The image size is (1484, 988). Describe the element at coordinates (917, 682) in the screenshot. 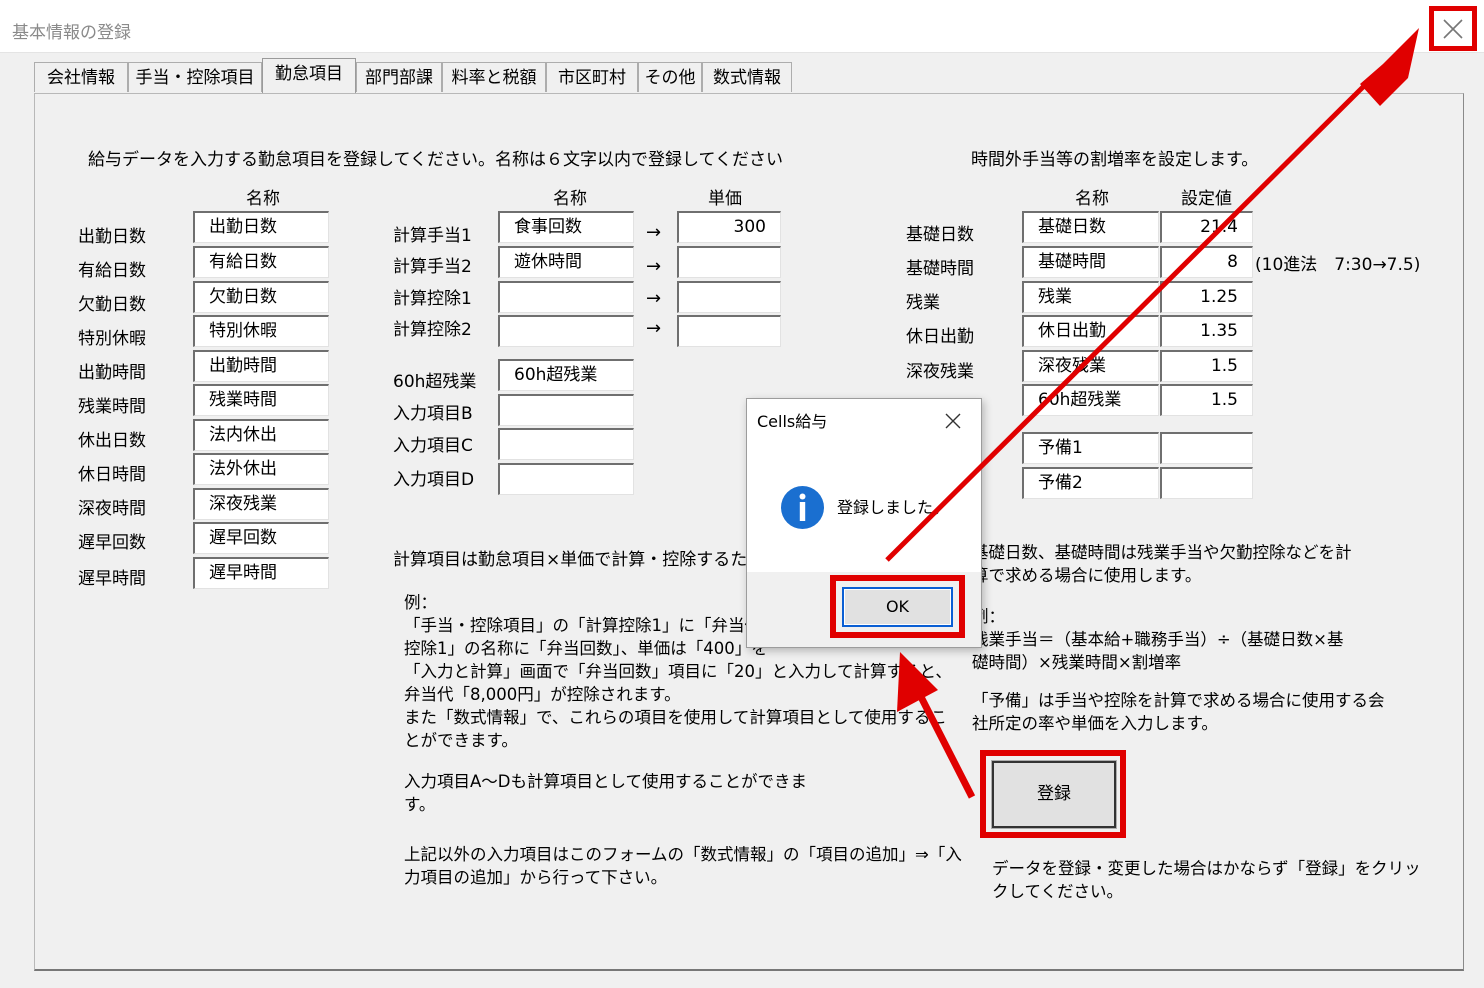

I see `arrow-head-ok` at that location.